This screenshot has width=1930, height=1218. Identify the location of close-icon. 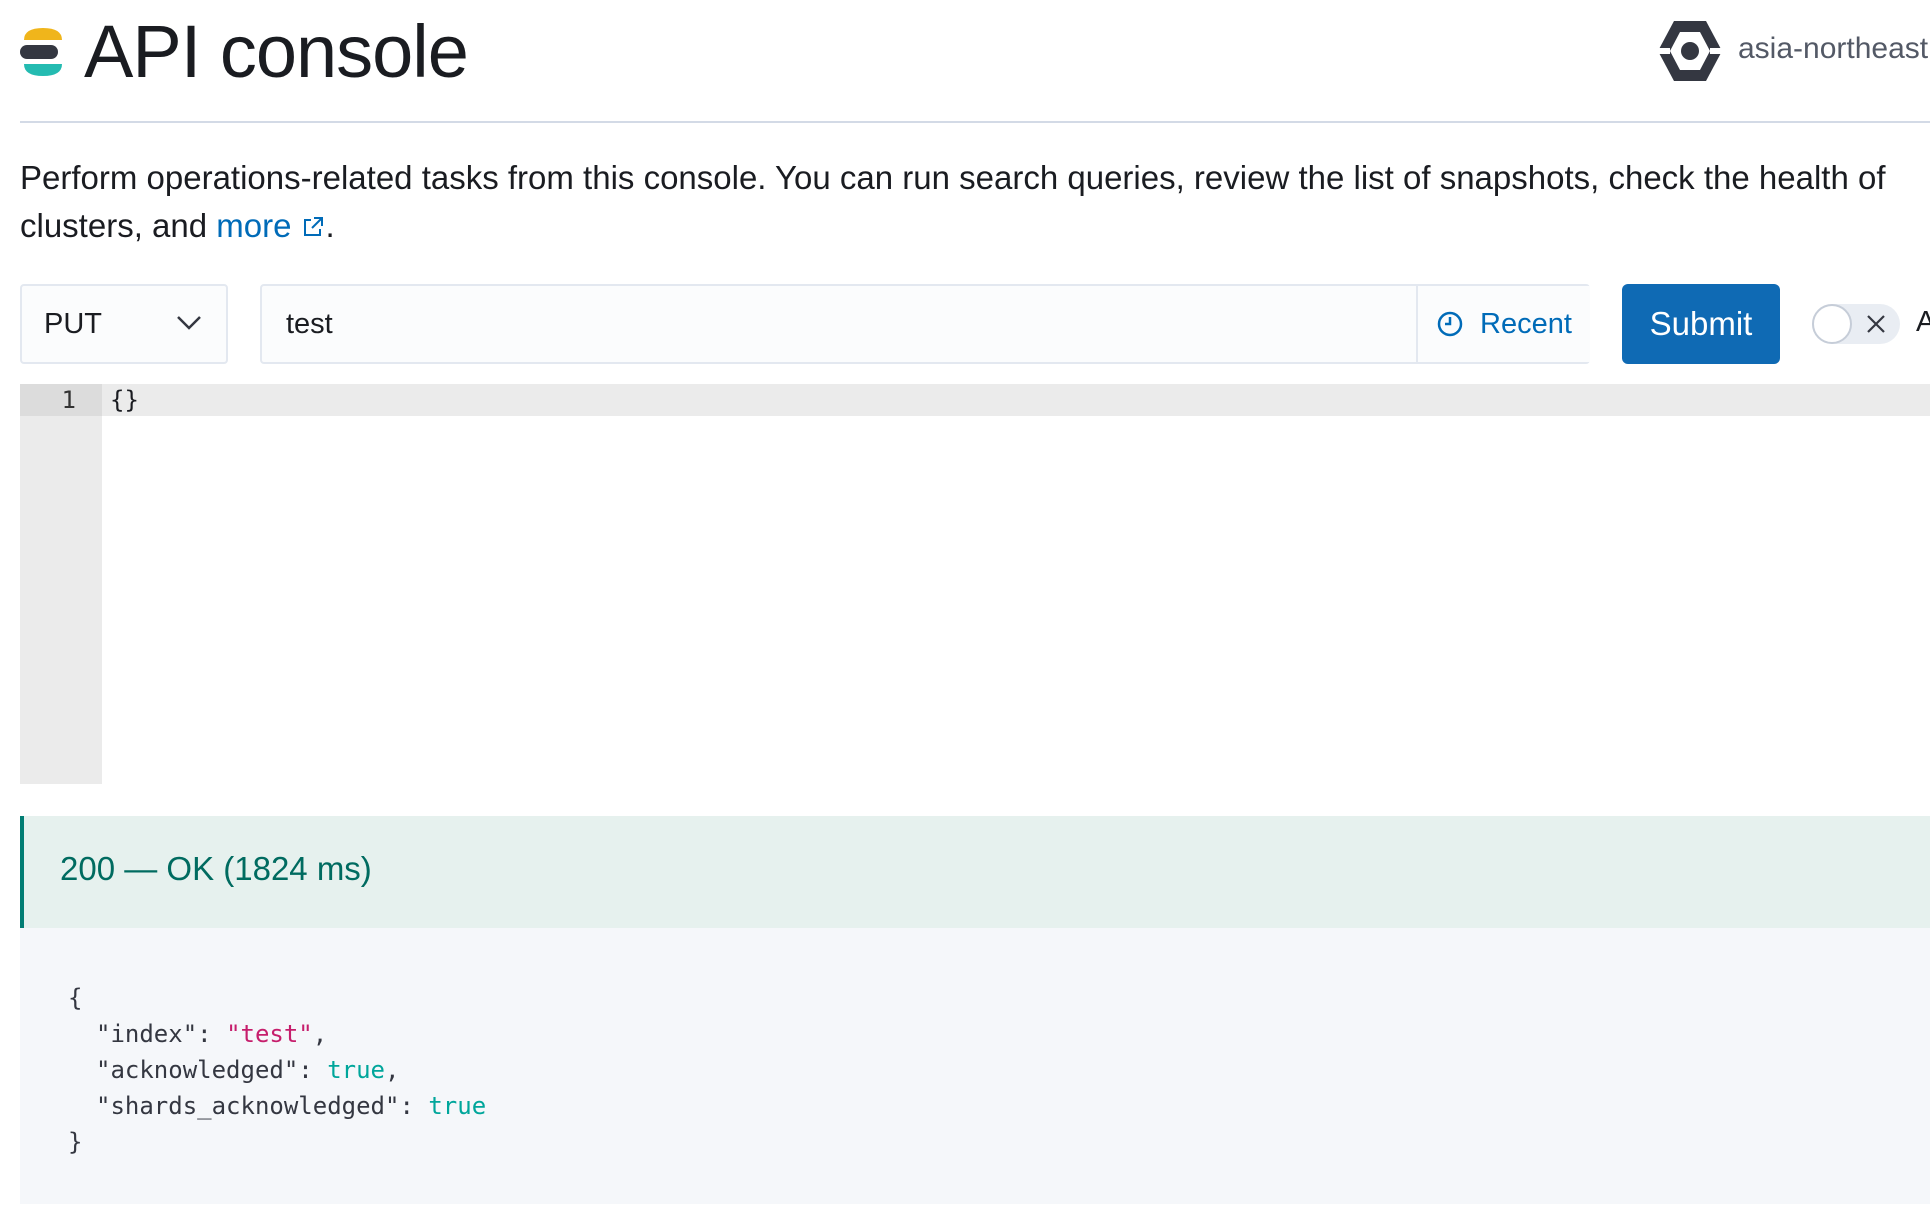
(1876, 324).